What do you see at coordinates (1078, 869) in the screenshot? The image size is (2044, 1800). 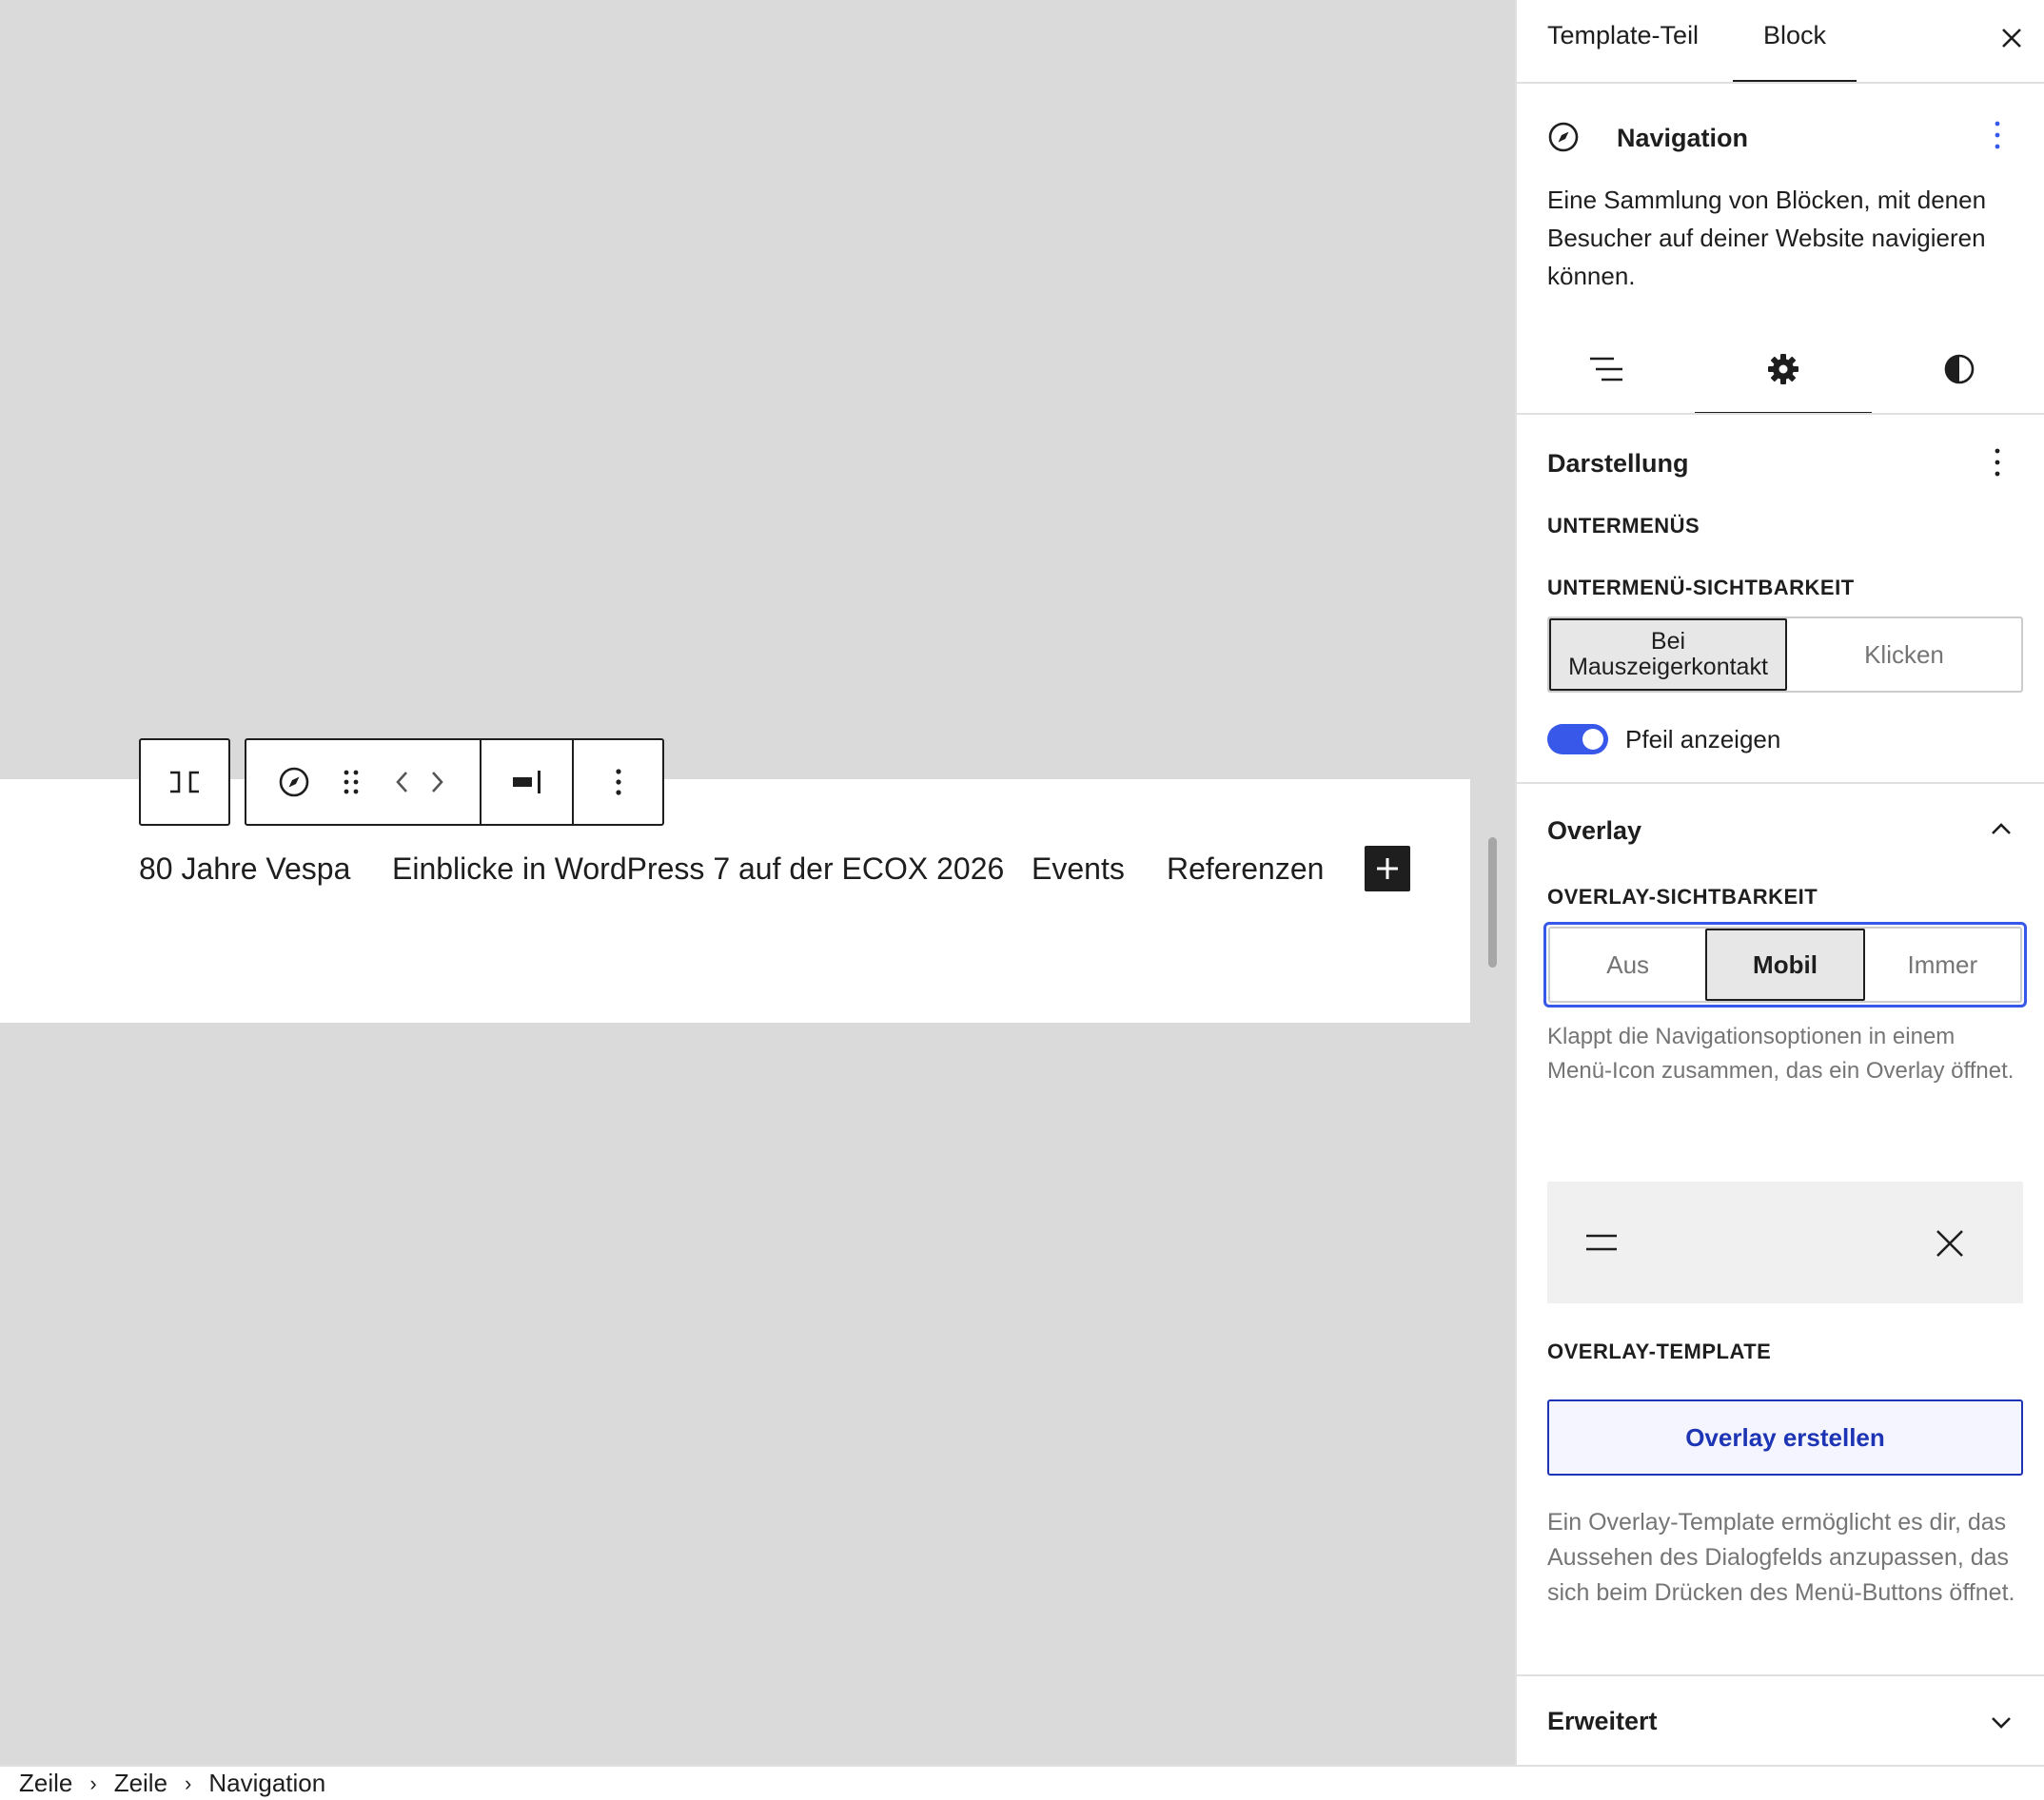 I see `nav-link-events: Events` at bounding box center [1078, 869].